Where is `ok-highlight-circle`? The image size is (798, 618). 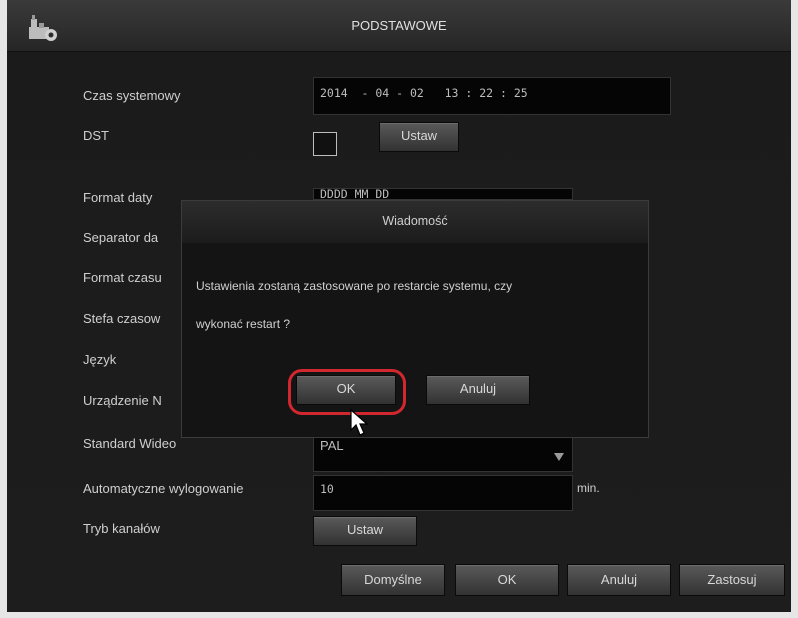
ok-highlight-circle is located at coordinates (347, 392).